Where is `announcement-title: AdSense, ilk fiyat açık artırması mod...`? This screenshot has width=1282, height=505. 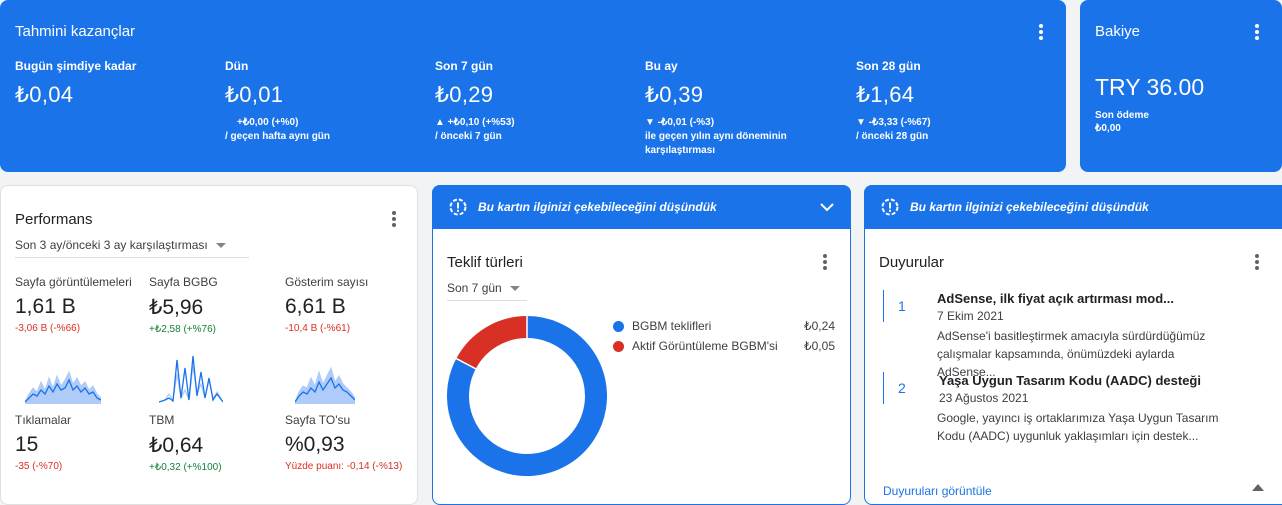
announcement-title: AdSense, ilk fiyat açık artırması mod... is located at coordinates (1055, 298).